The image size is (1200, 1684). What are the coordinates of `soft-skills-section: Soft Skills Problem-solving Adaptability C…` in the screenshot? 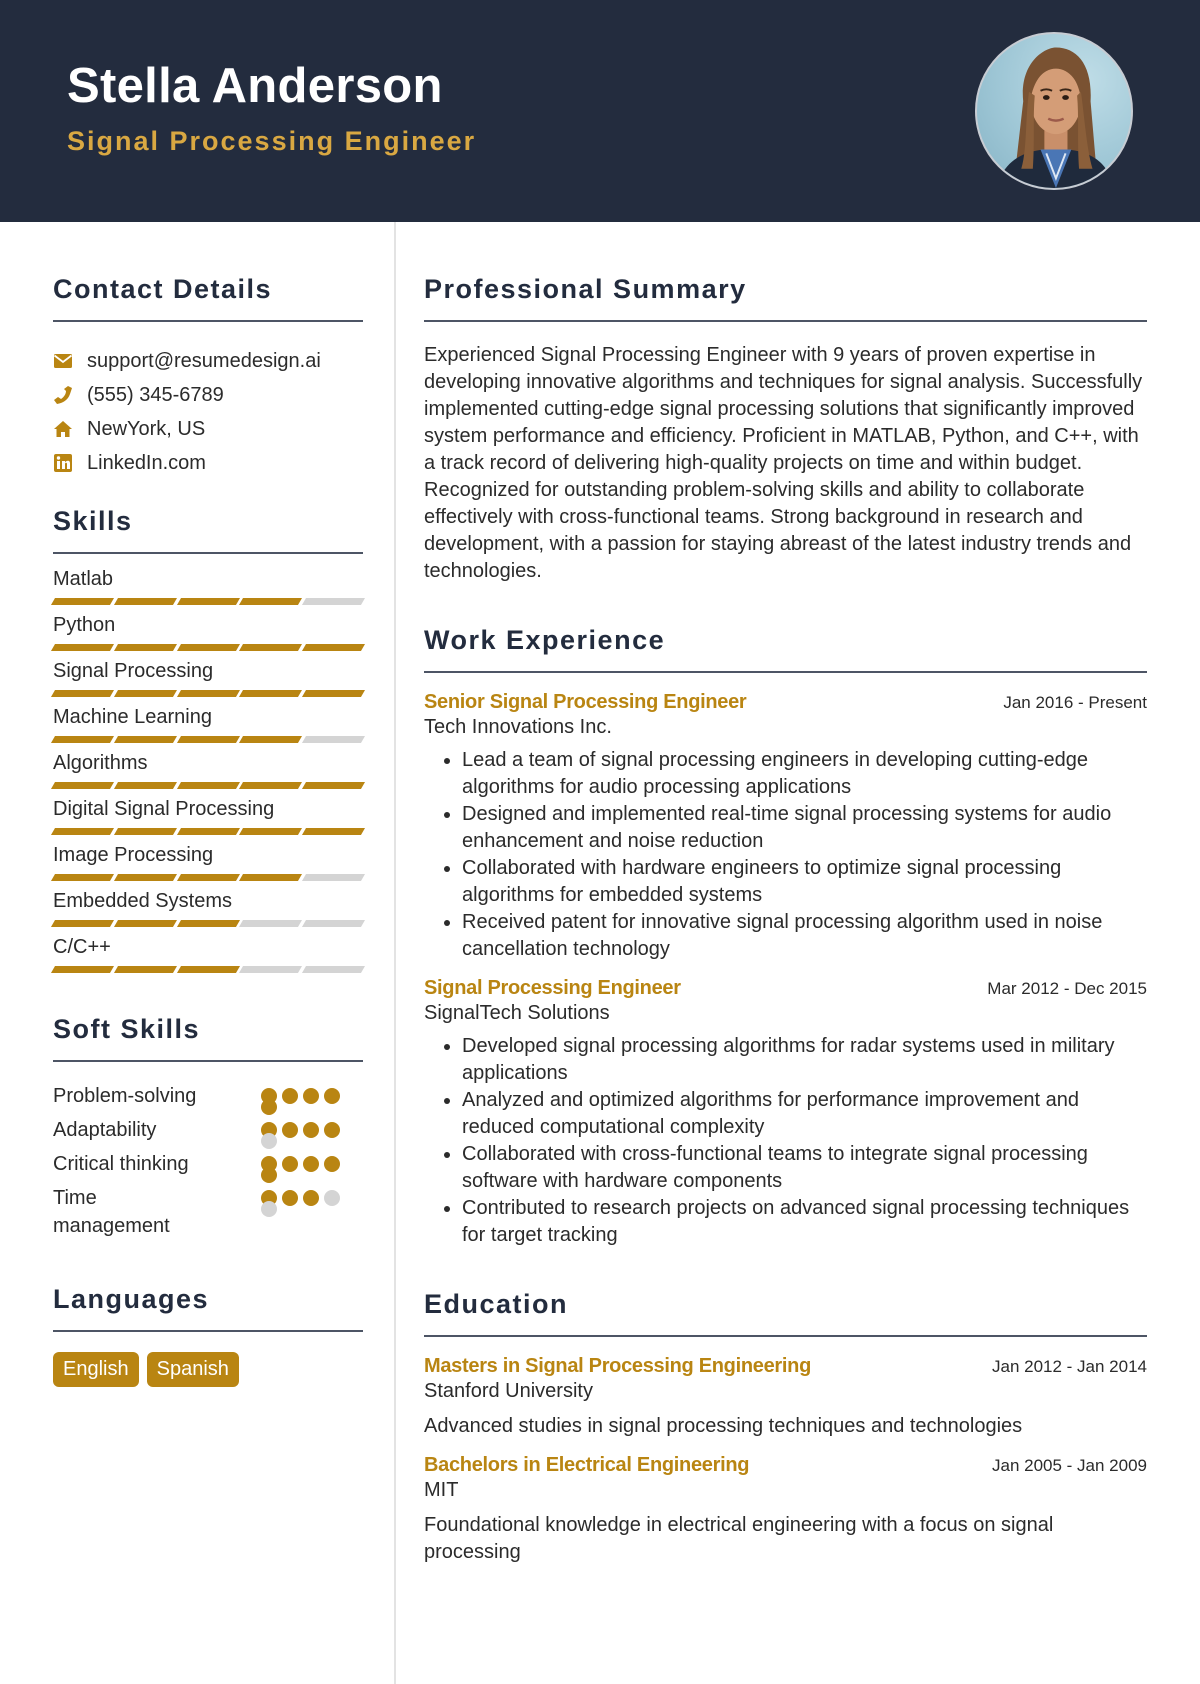 It's located at (208, 1127).